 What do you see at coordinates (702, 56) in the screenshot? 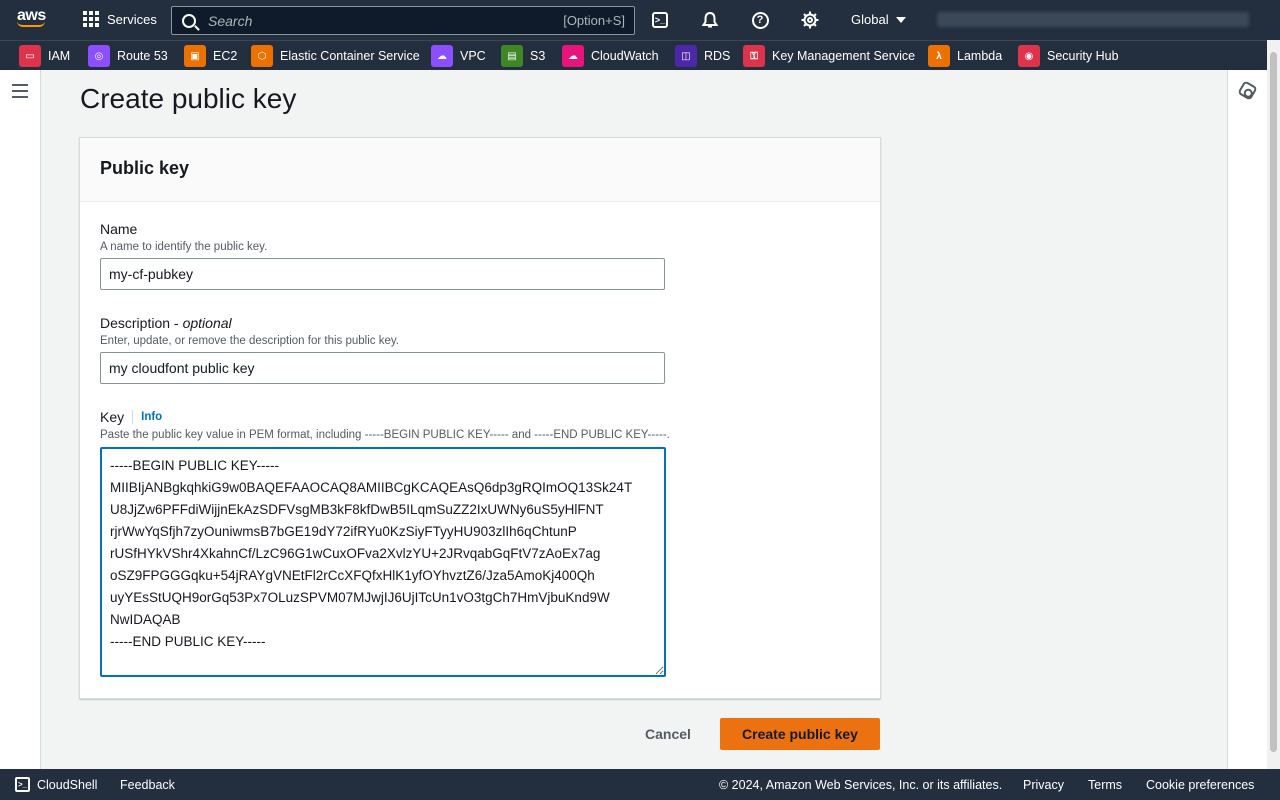
I see `favorite-rds: ◫ RDS` at bounding box center [702, 56].